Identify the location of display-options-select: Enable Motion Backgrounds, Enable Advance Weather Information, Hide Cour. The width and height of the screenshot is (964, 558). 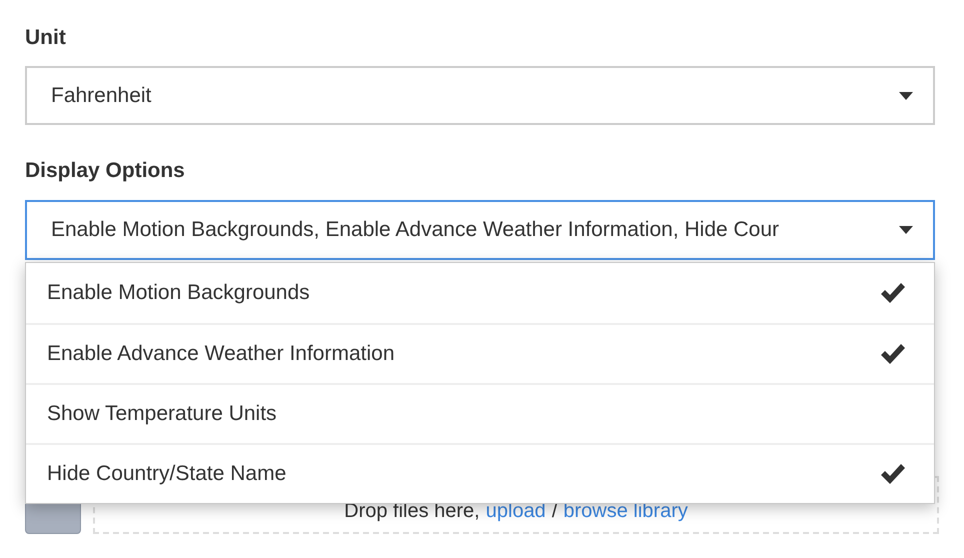
(480, 230).